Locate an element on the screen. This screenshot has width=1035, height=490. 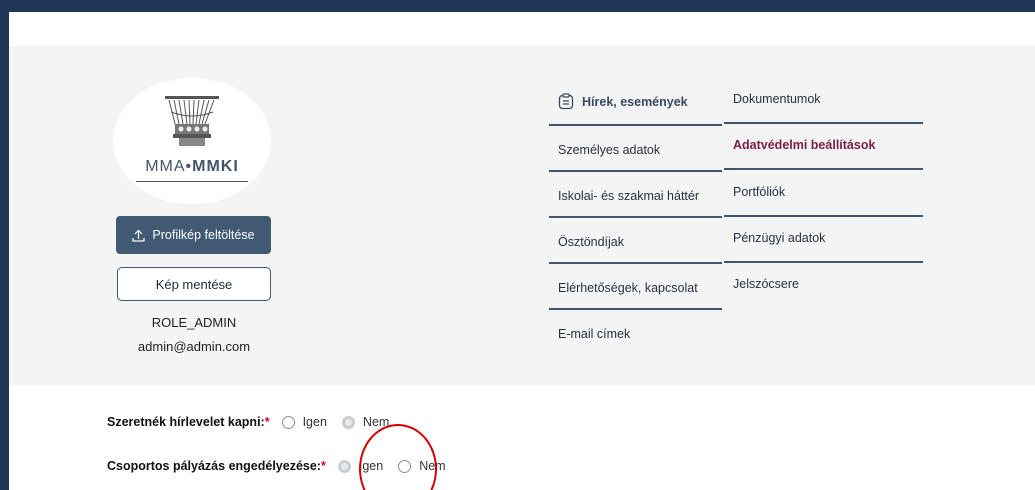
menu-item-portfolios: Portfóliók is located at coordinates (759, 192).